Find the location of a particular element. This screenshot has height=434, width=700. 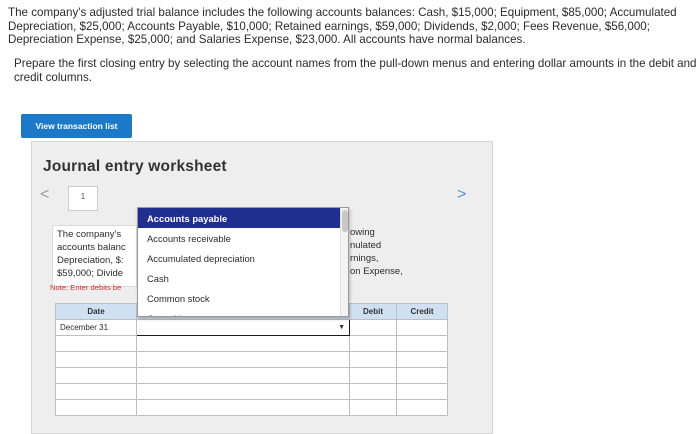

table-row: December 31 ▼ is located at coordinates (251, 327).